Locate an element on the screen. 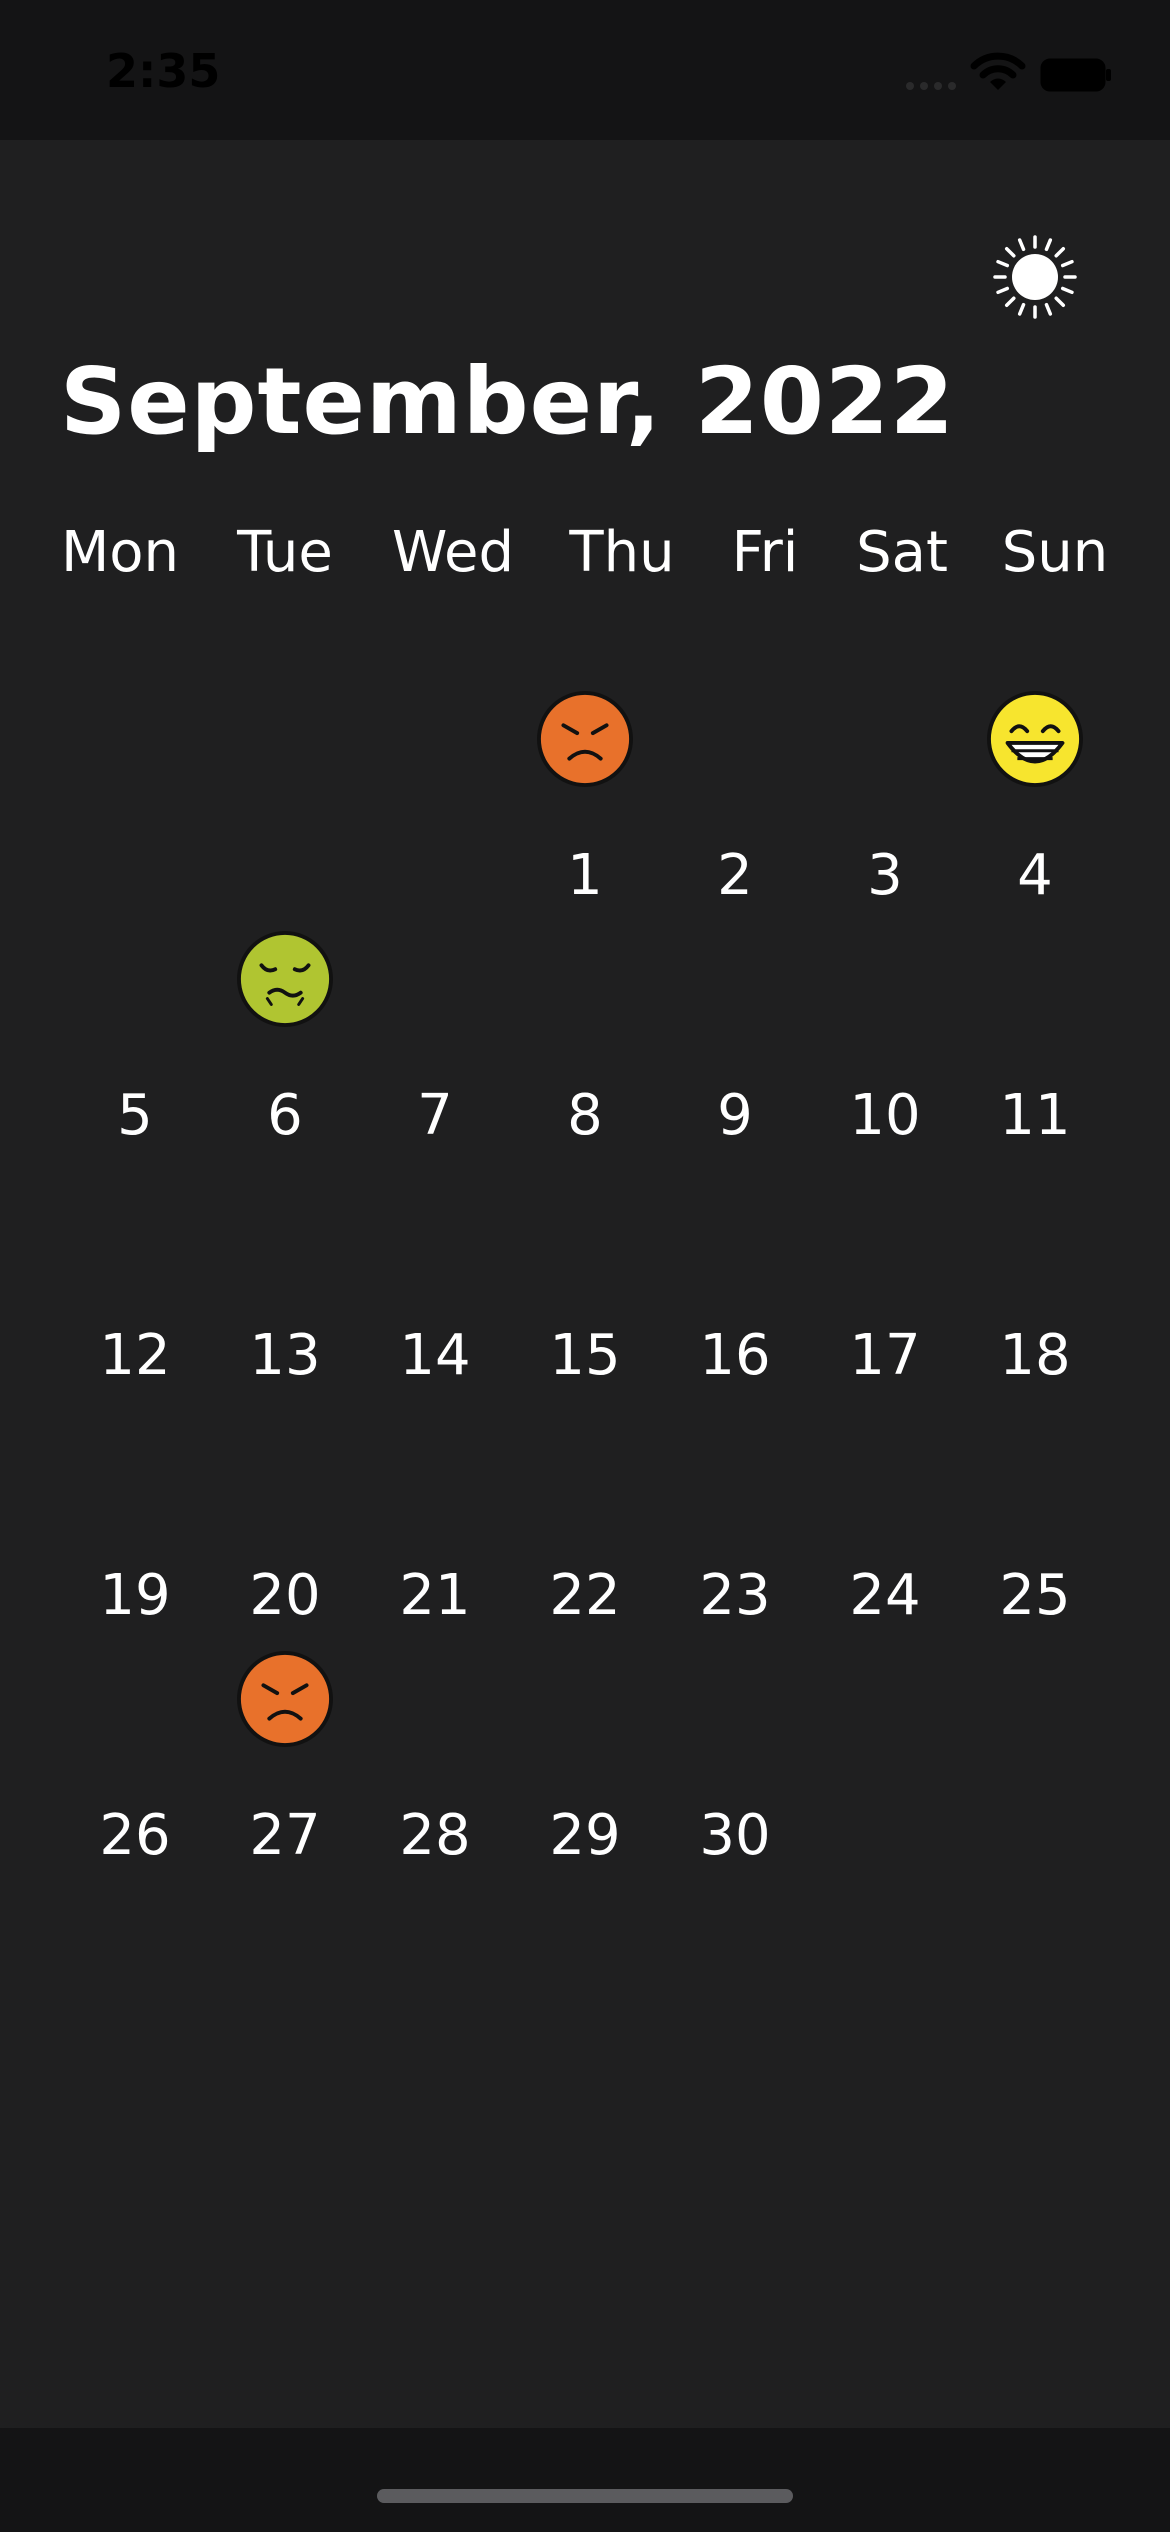 The height and width of the screenshot is (2532, 1170). weekday-tue: Tue is located at coordinates (285, 552).